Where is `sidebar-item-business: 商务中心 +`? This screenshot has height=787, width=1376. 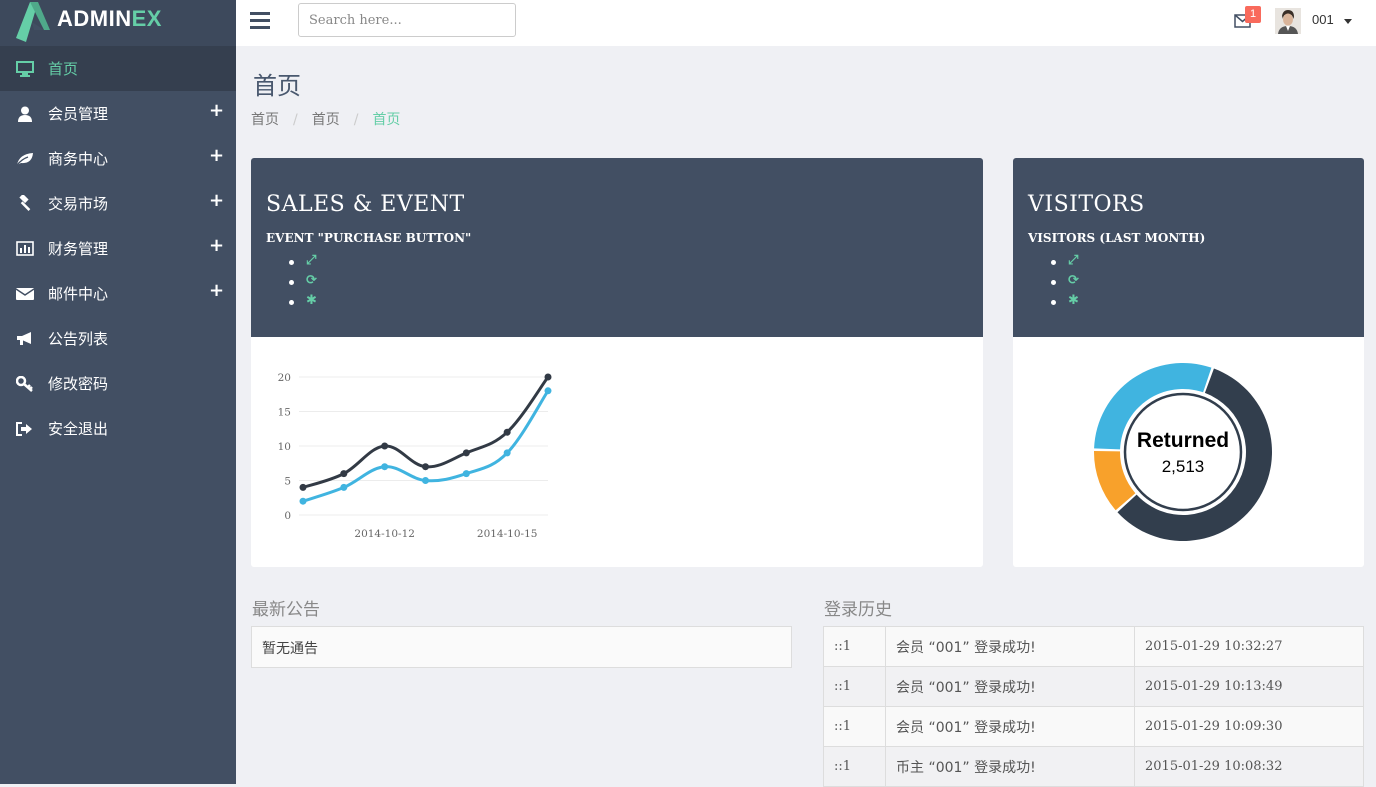 sidebar-item-business: 商务中心 + is located at coordinates (118, 158).